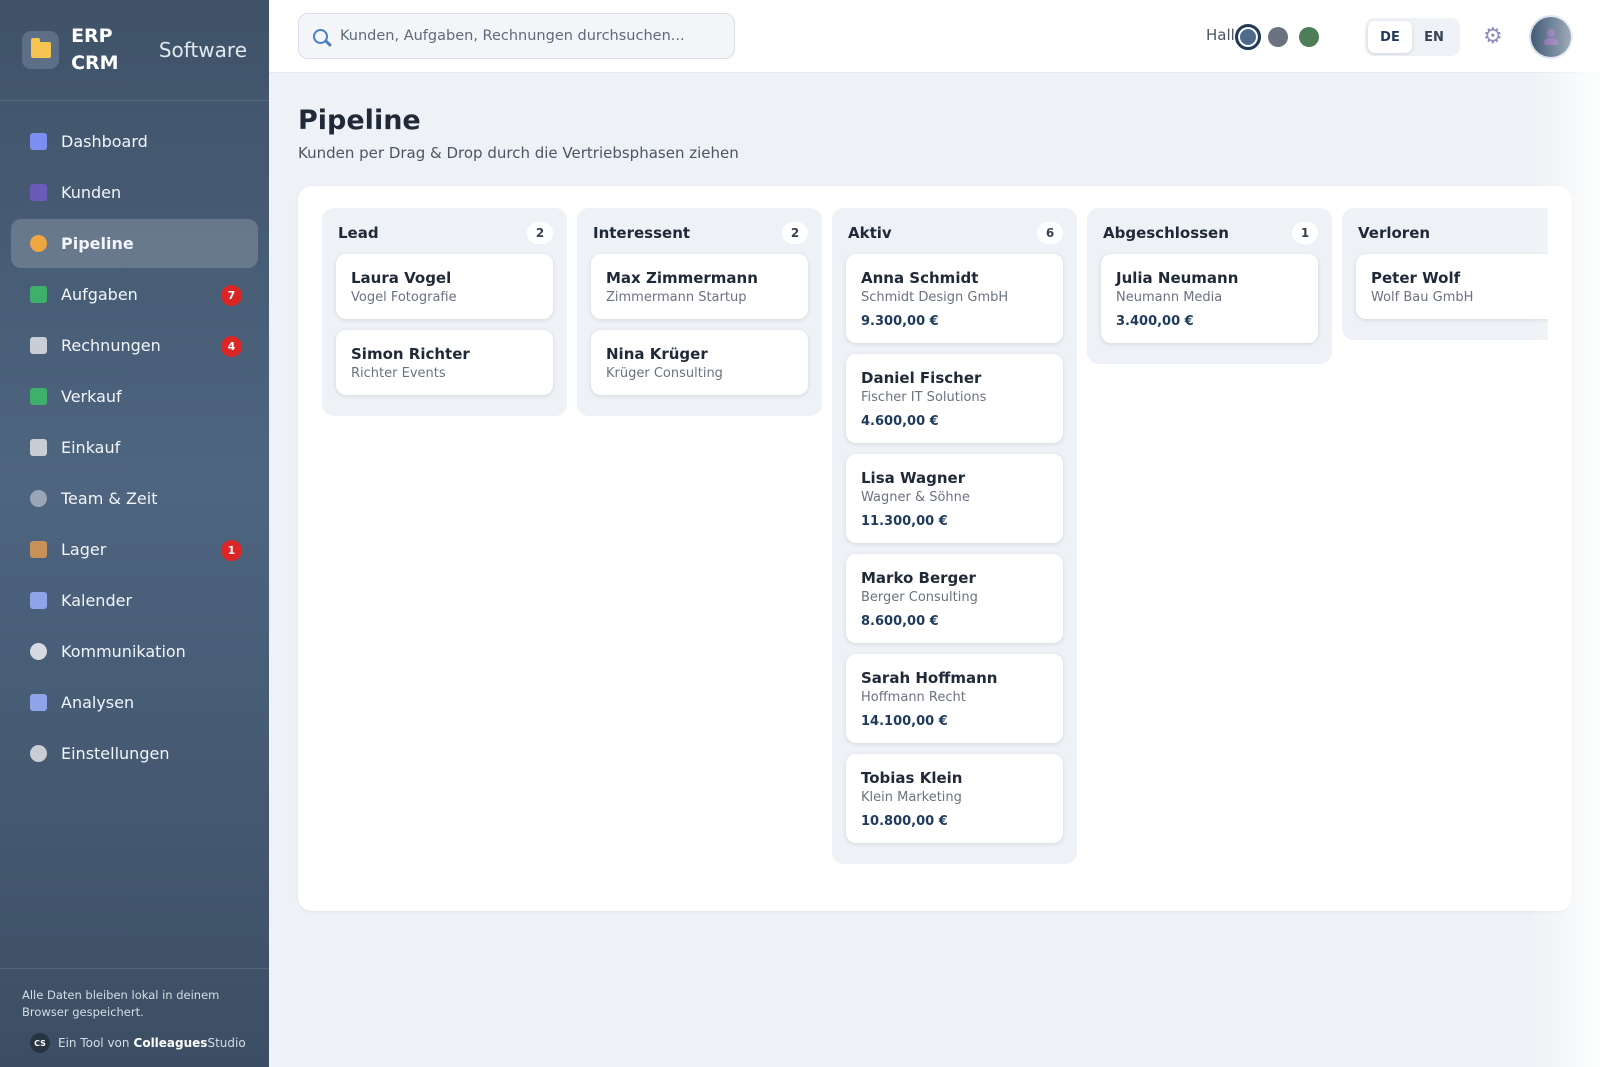  What do you see at coordinates (1209, 233) in the screenshot?
I see `column-header: Abgeschlossen 1` at bounding box center [1209, 233].